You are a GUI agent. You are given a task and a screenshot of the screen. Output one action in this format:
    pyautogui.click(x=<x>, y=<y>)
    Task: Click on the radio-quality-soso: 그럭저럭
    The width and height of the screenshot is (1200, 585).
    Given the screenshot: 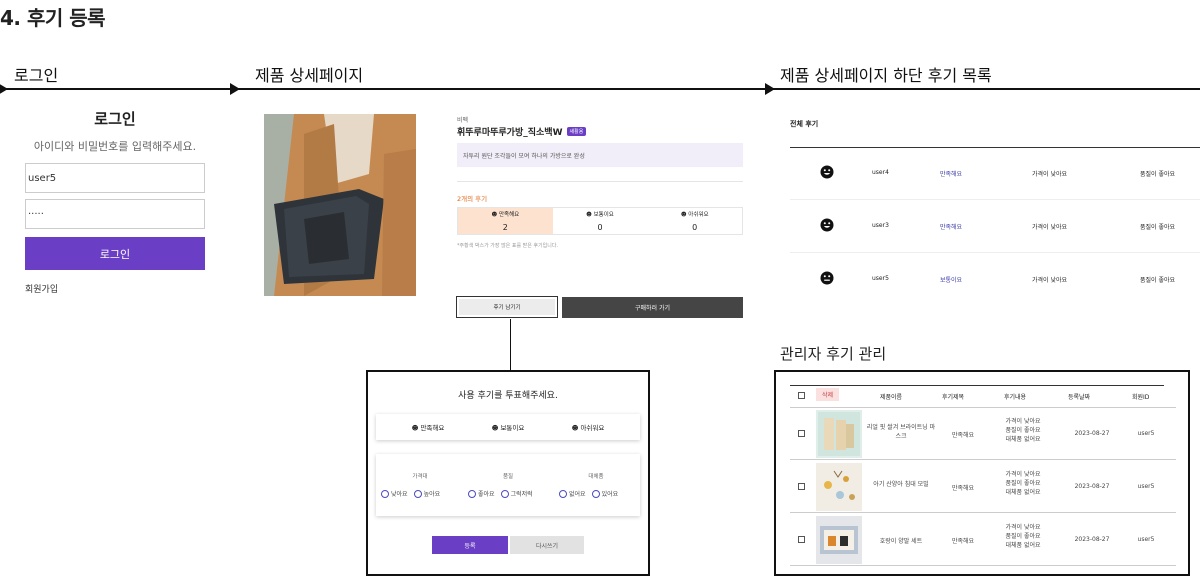 What is the action you would take?
    pyautogui.click(x=516, y=493)
    